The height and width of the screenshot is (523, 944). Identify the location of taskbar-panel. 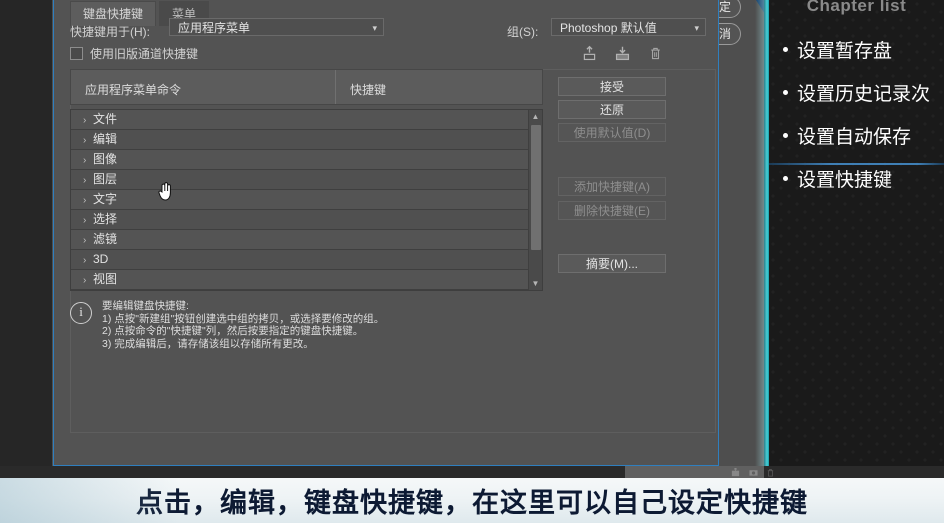
(694, 472).